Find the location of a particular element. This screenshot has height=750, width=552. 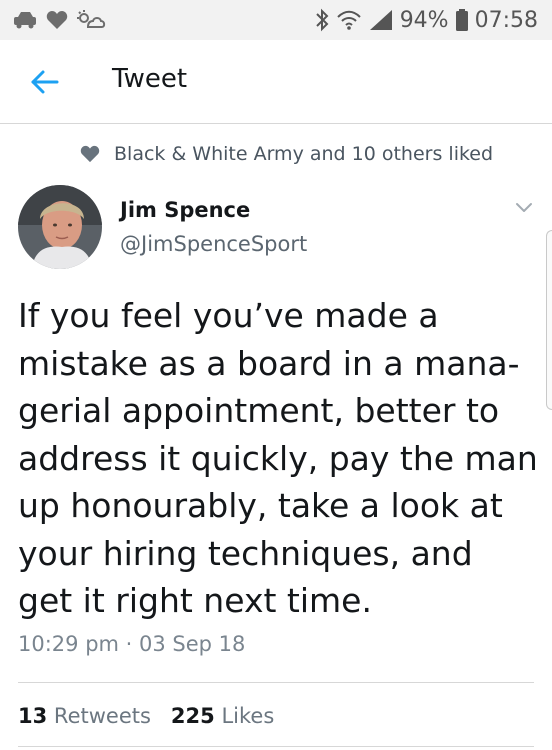

retweets-stat: 13 Retweets is located at coordinates (84, 716).